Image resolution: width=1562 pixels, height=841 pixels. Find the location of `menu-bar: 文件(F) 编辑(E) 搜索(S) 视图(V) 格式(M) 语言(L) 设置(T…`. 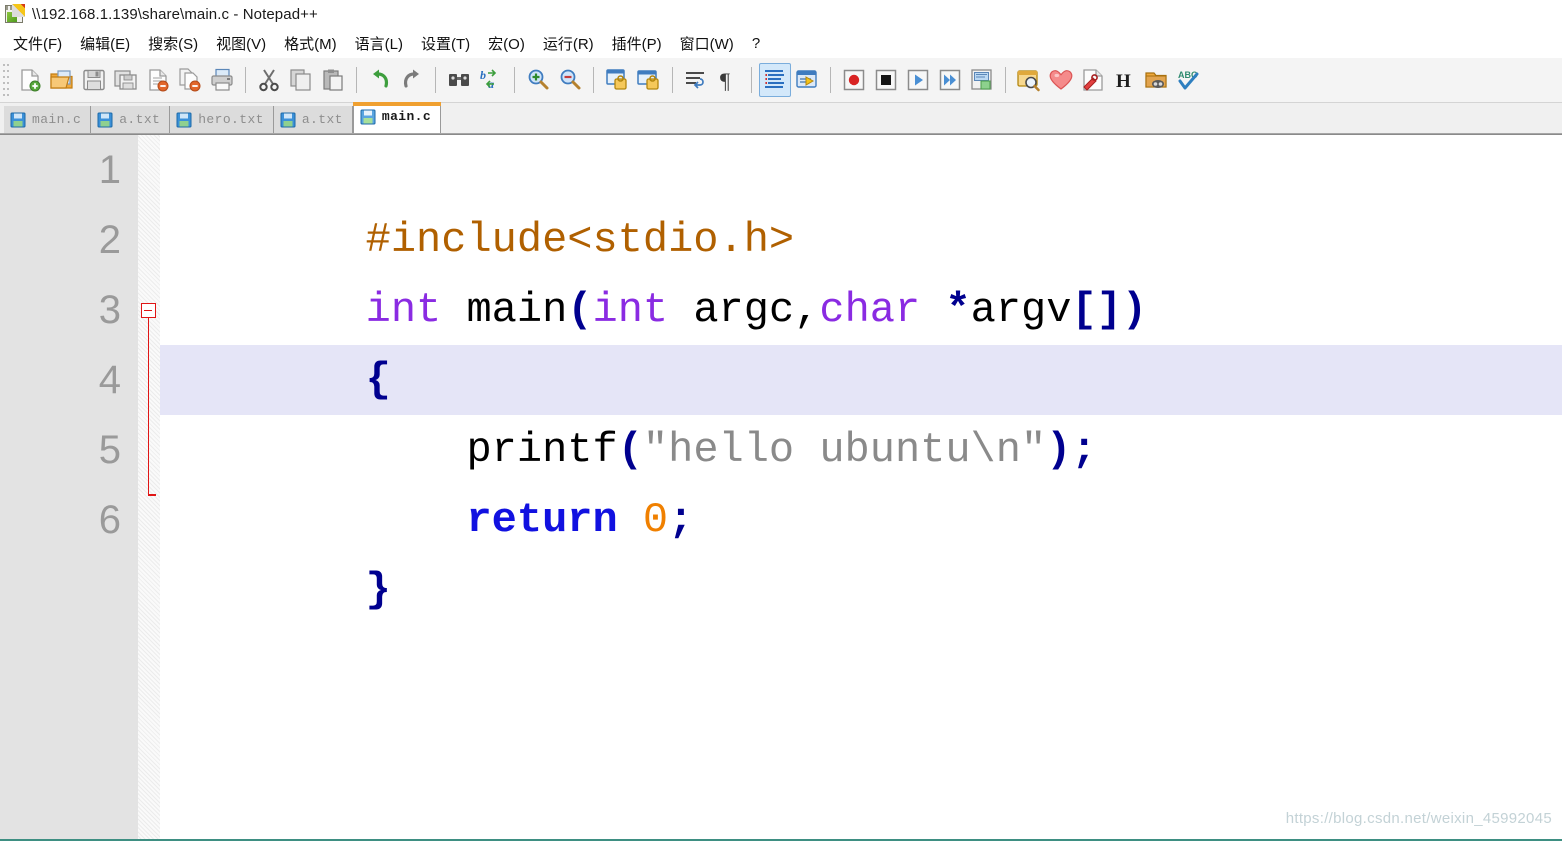

menu-bar: 文件(F) 编辑(E) 搜索(S) 视图(V) 格式(M) 语言(L) 设置(T… is located at coordinates (781, 43).